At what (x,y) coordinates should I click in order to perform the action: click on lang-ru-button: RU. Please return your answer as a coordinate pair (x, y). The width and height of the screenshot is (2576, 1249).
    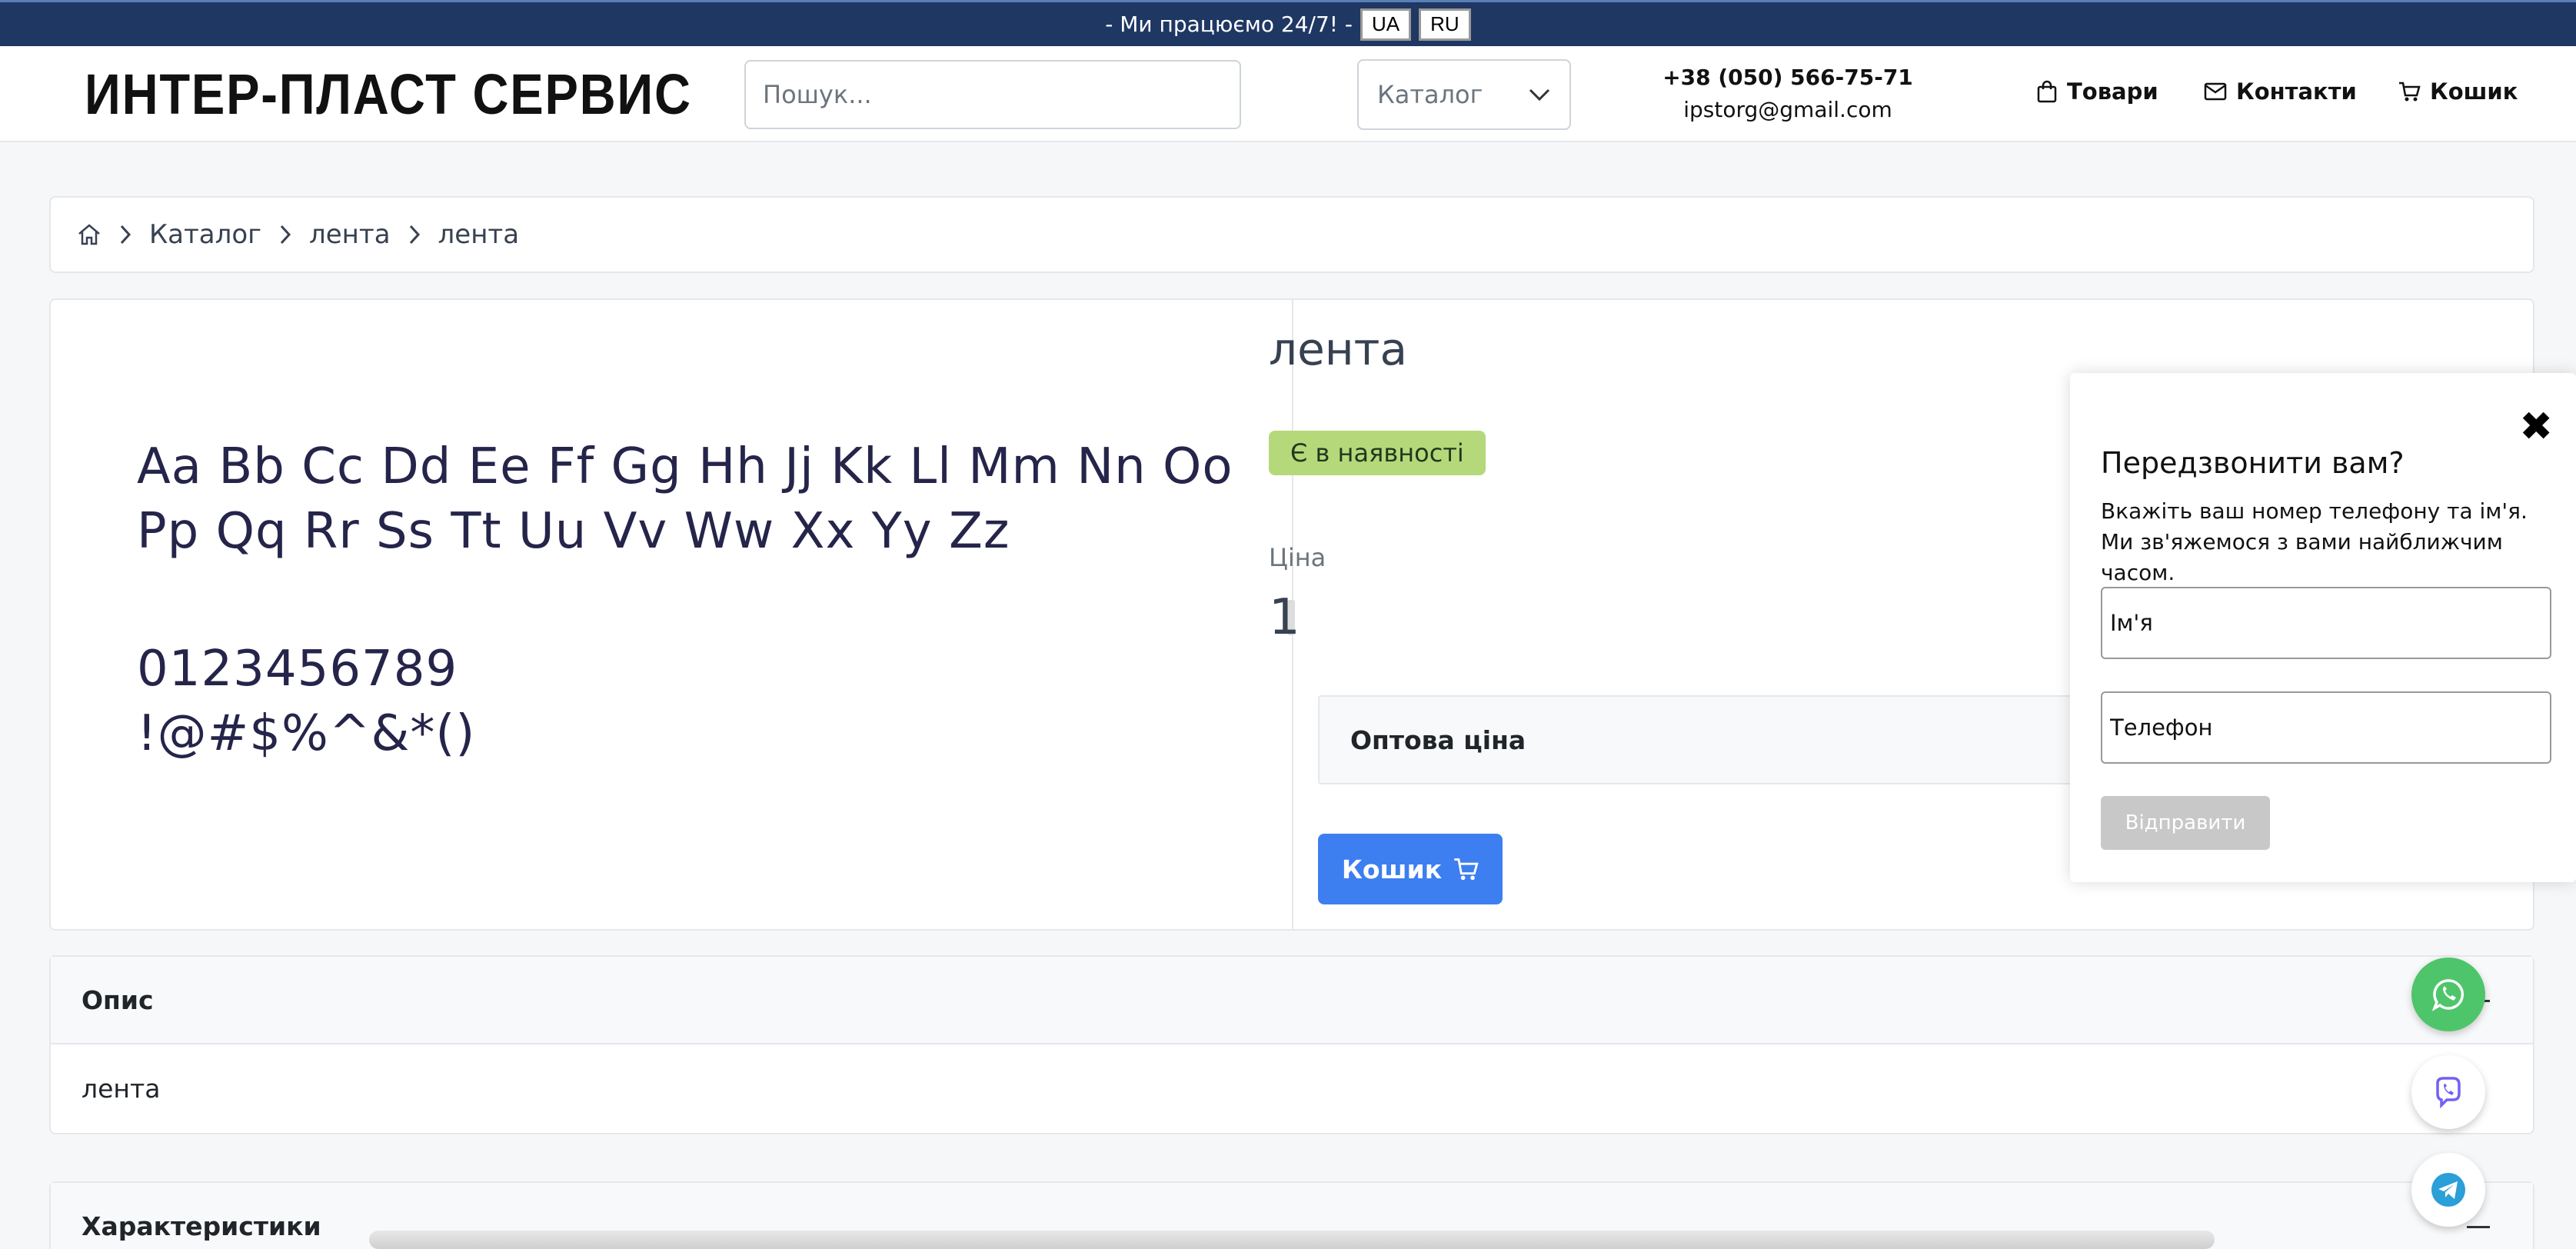
    Looking at the image, I should click on (1445, 24).